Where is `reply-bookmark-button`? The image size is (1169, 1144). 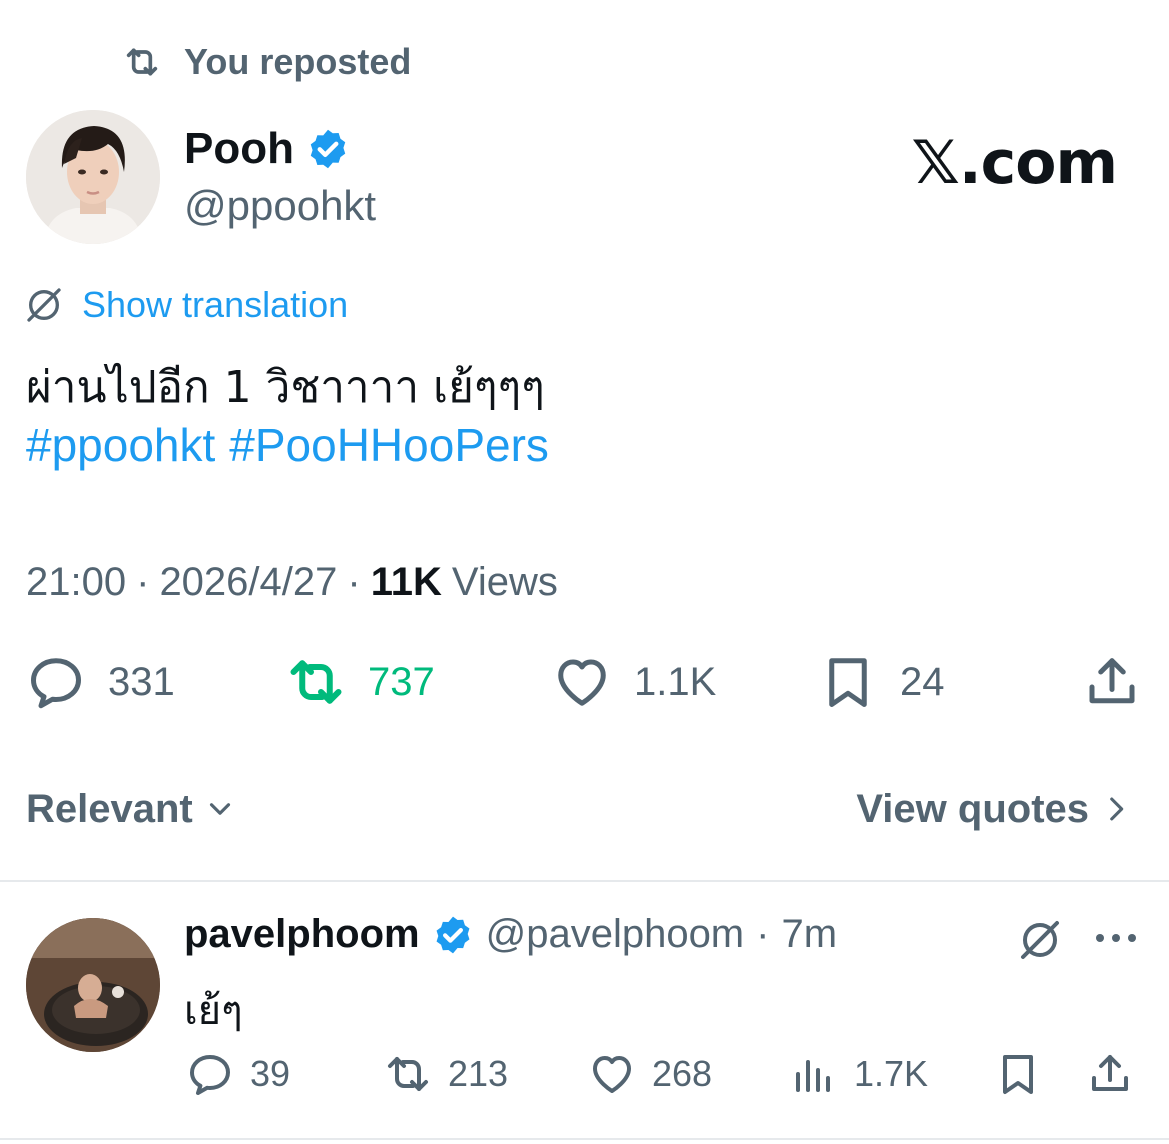
reply-bookmark-button is located at coordinates (1018, 1074).